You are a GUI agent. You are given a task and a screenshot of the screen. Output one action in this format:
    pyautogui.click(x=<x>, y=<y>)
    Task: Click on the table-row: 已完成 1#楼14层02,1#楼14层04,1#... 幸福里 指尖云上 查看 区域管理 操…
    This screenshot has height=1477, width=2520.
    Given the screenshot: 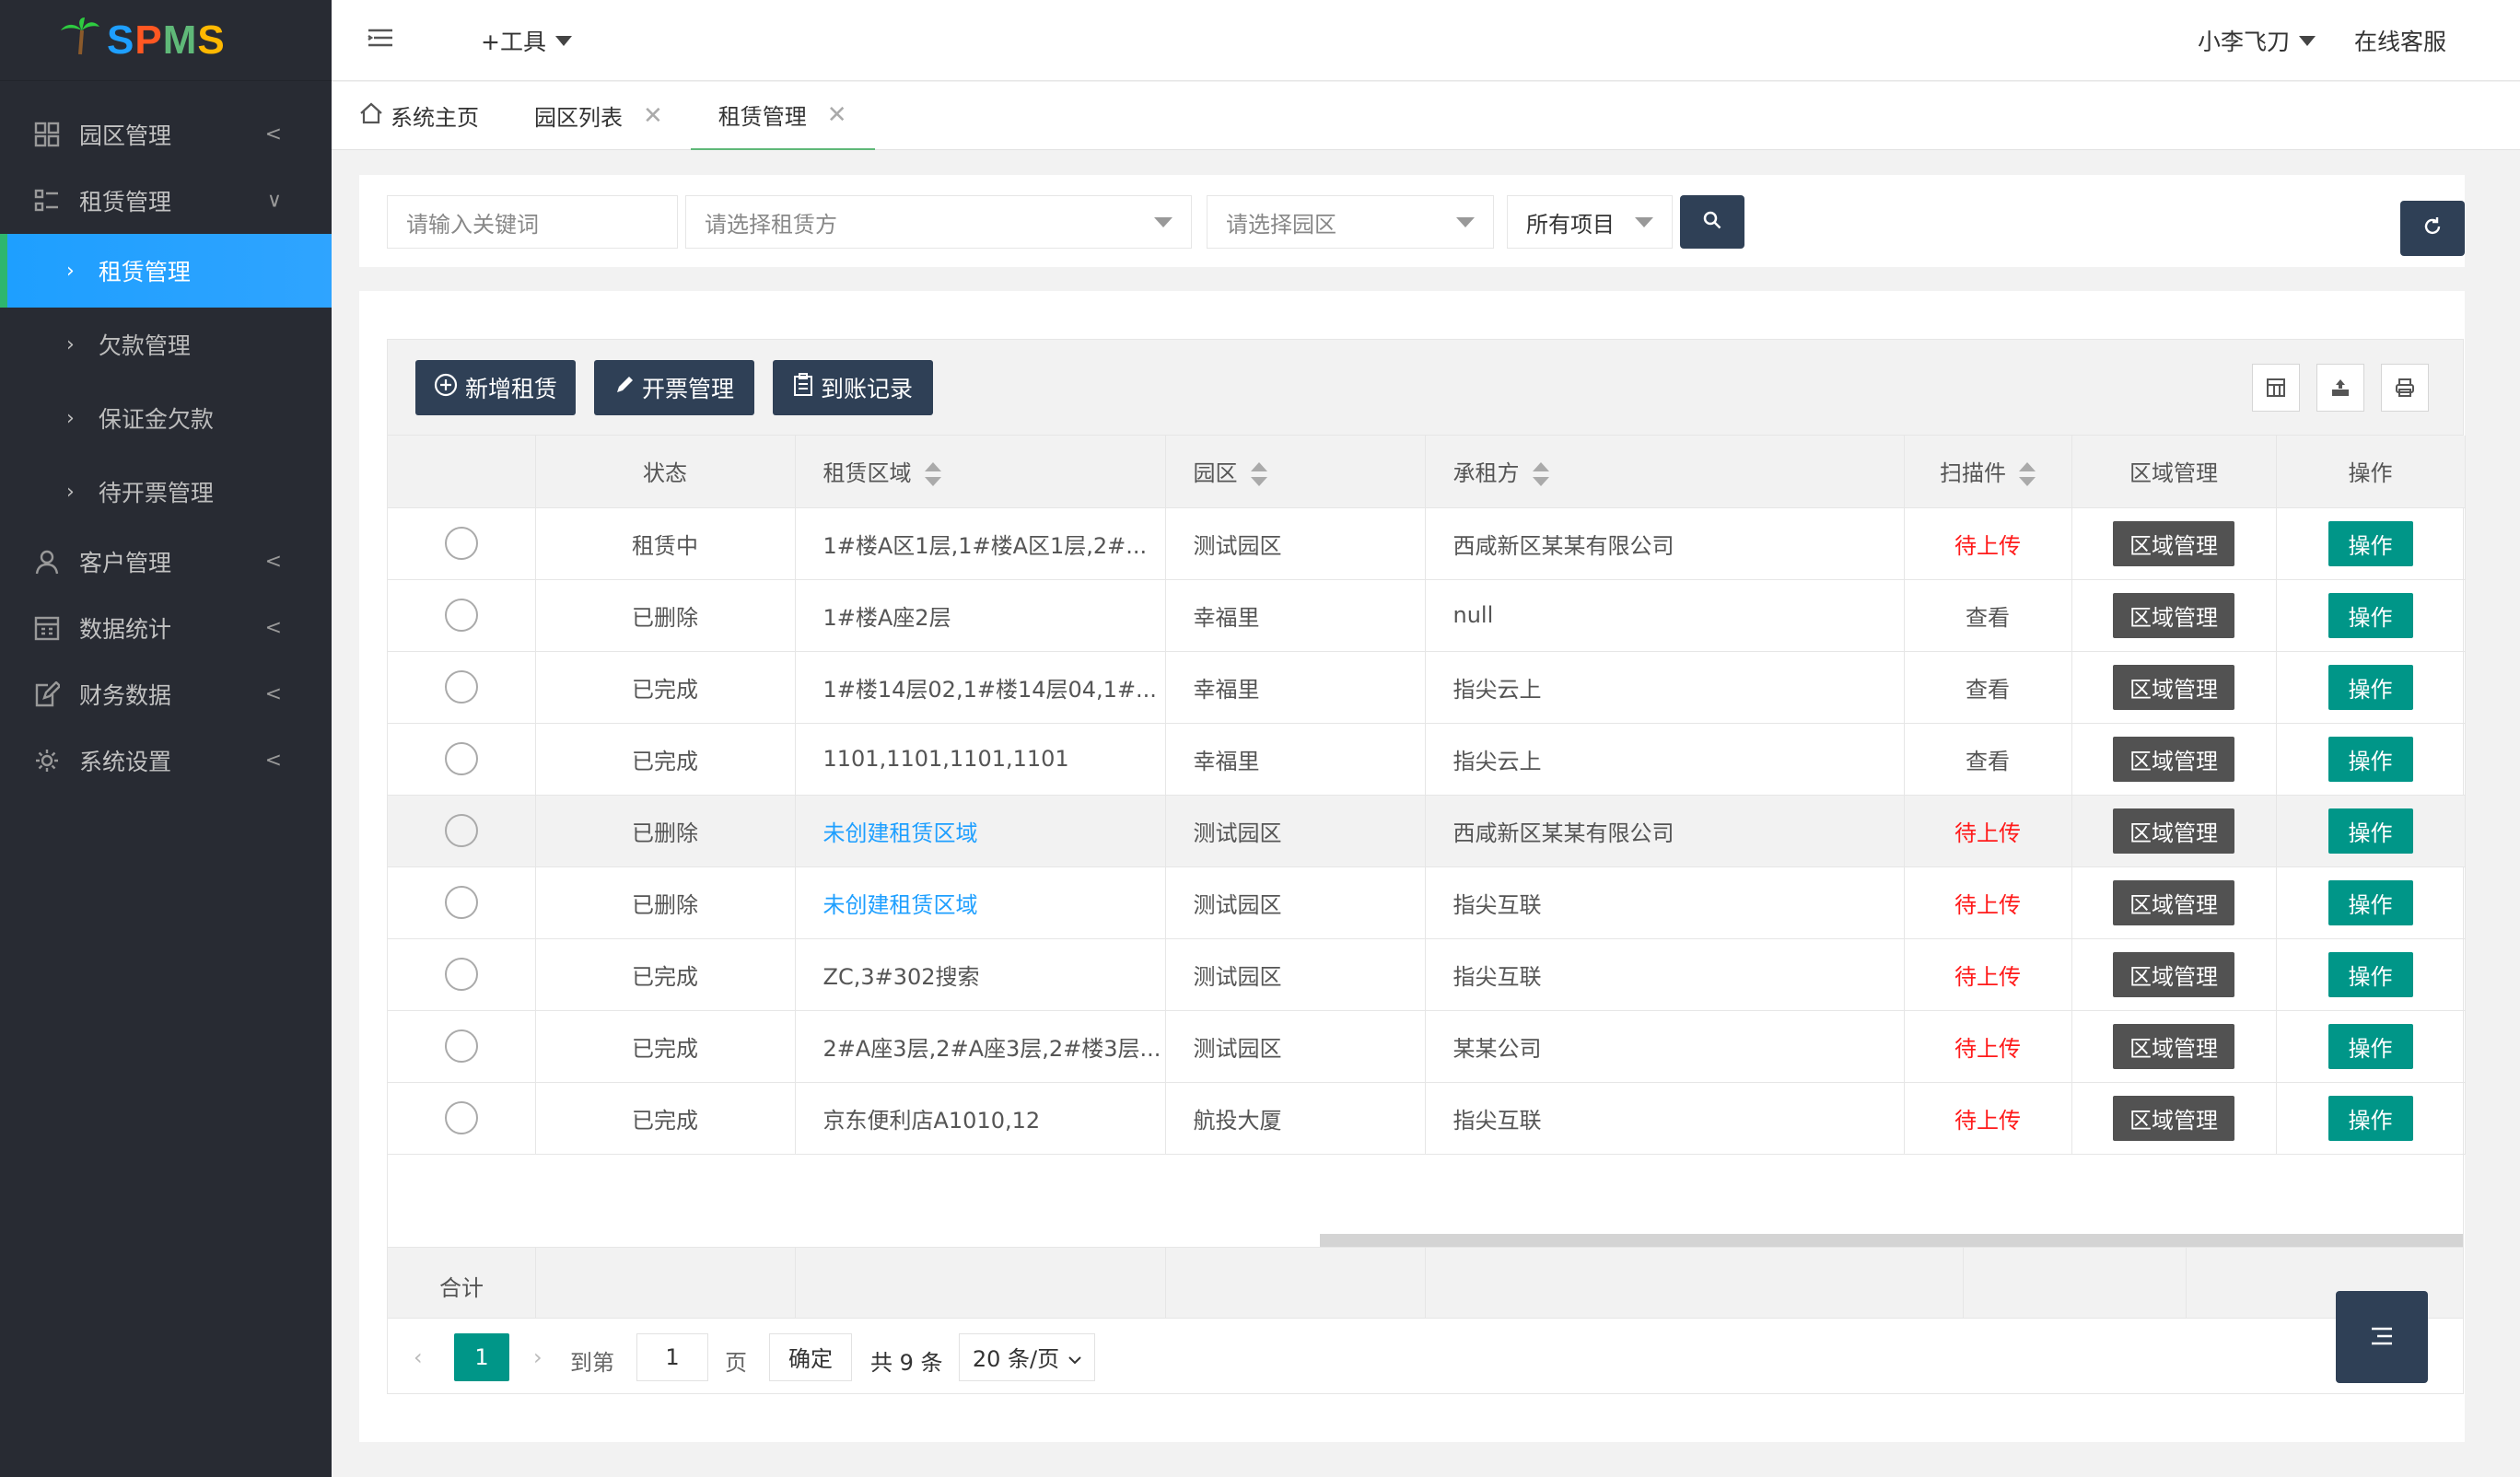 What is the action you would take?
    pyautogui.click(x=1427, y=687)
    